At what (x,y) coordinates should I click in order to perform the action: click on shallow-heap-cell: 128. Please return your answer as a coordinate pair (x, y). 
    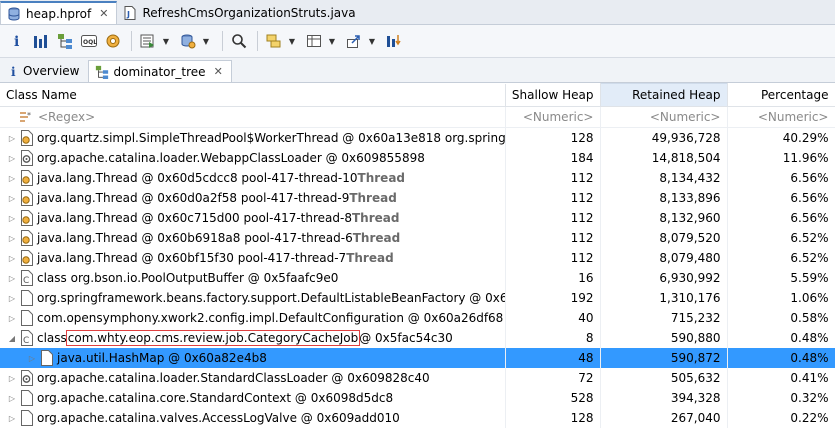
    Looking at the image, I should click on (553, 418).